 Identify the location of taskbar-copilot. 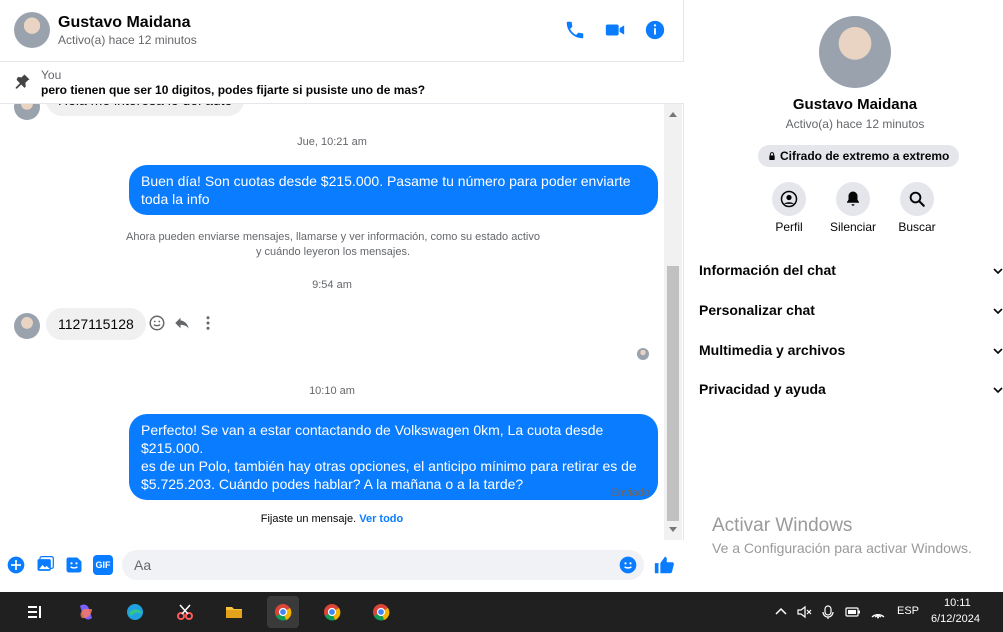
(86, 612).